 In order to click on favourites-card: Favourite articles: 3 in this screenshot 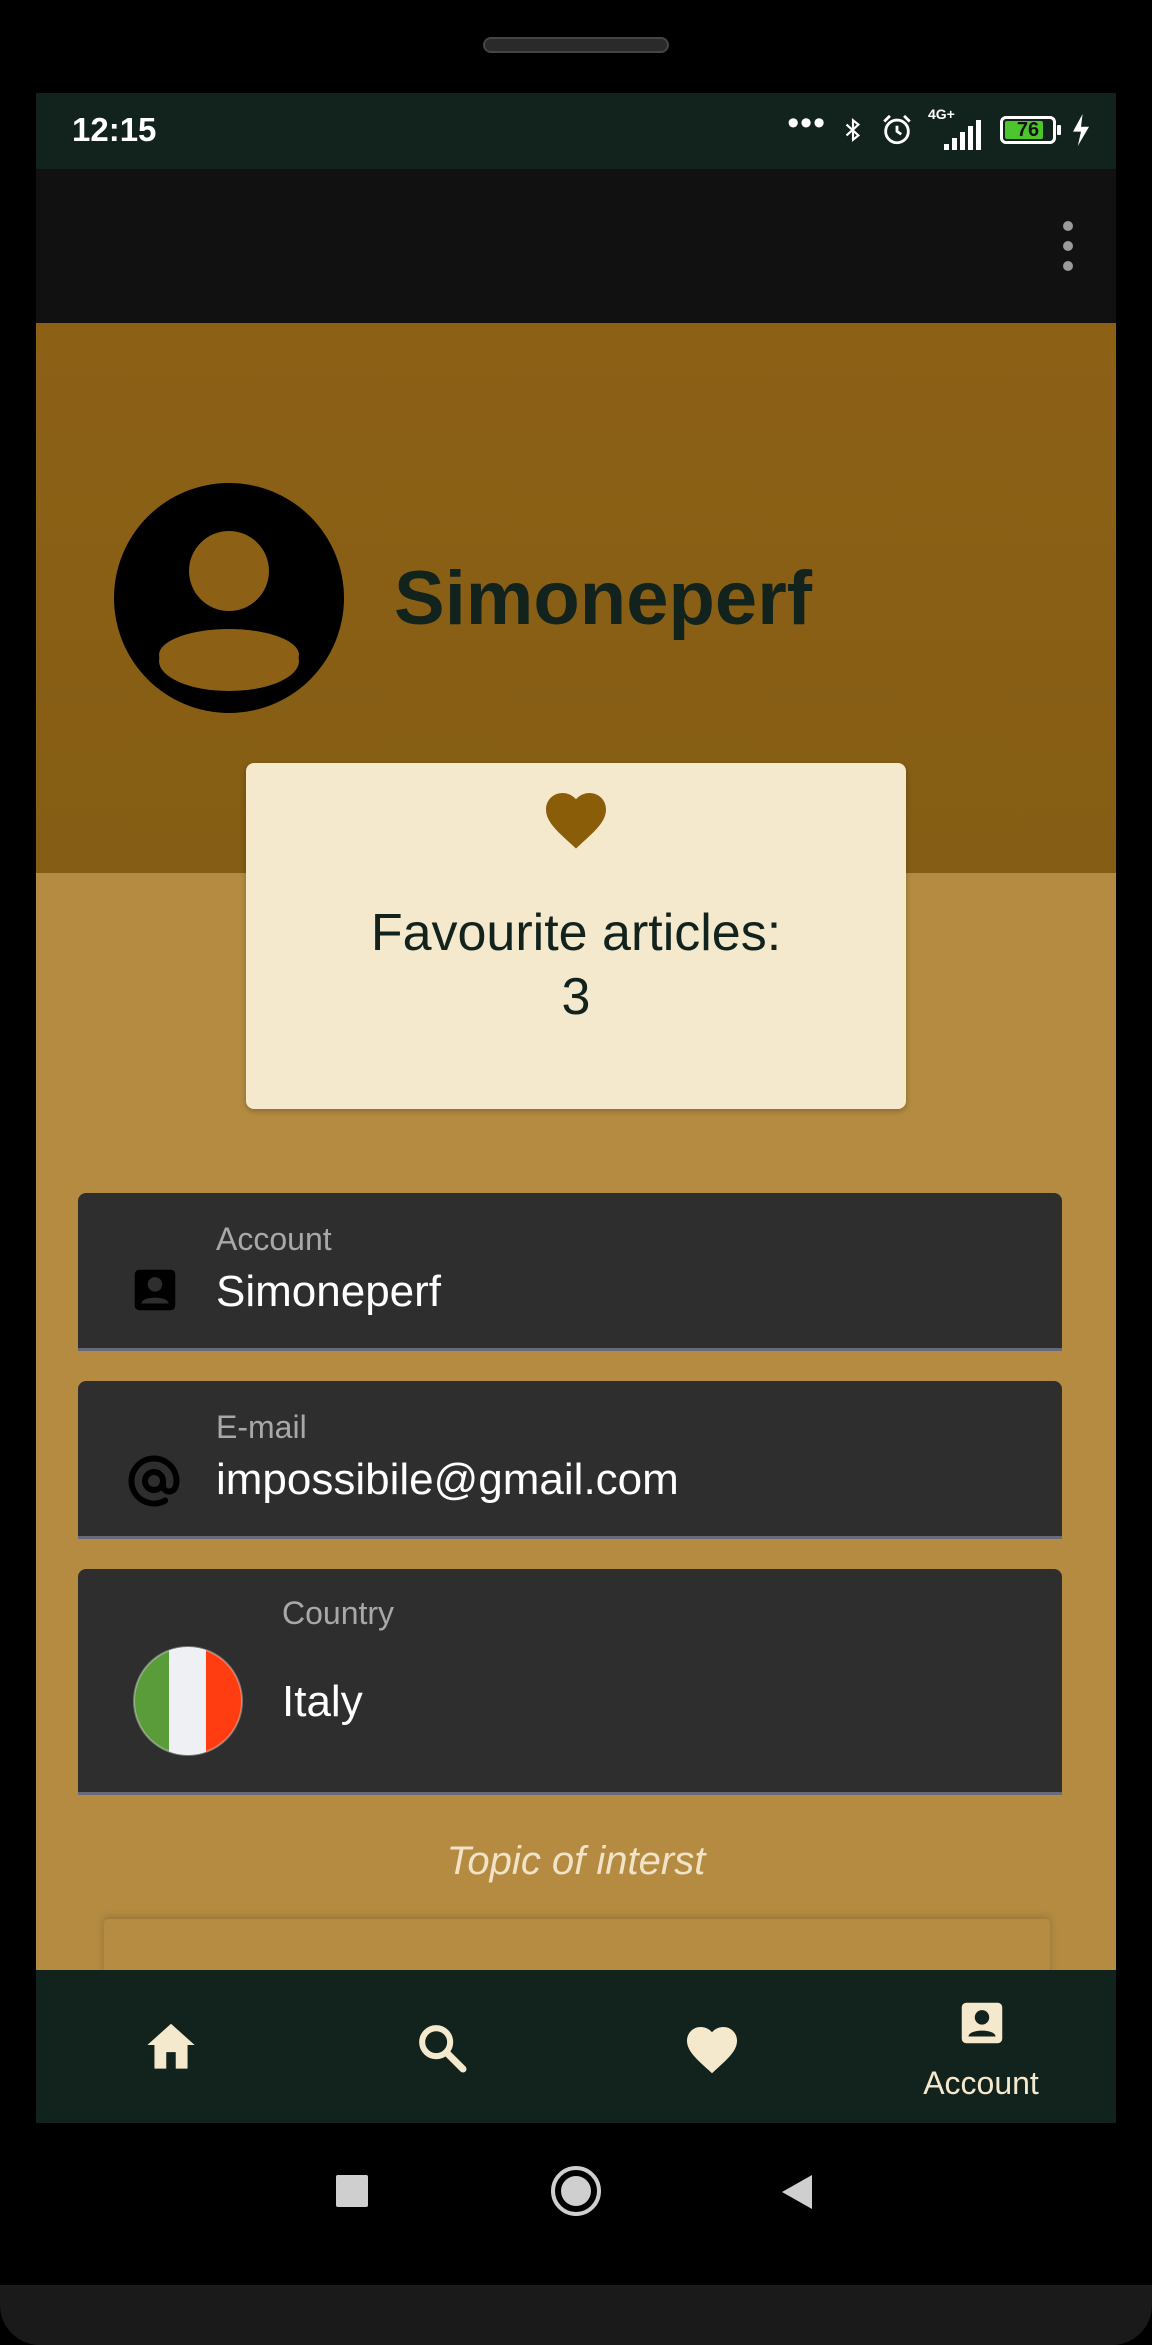, I will do `click(576, 936)`.